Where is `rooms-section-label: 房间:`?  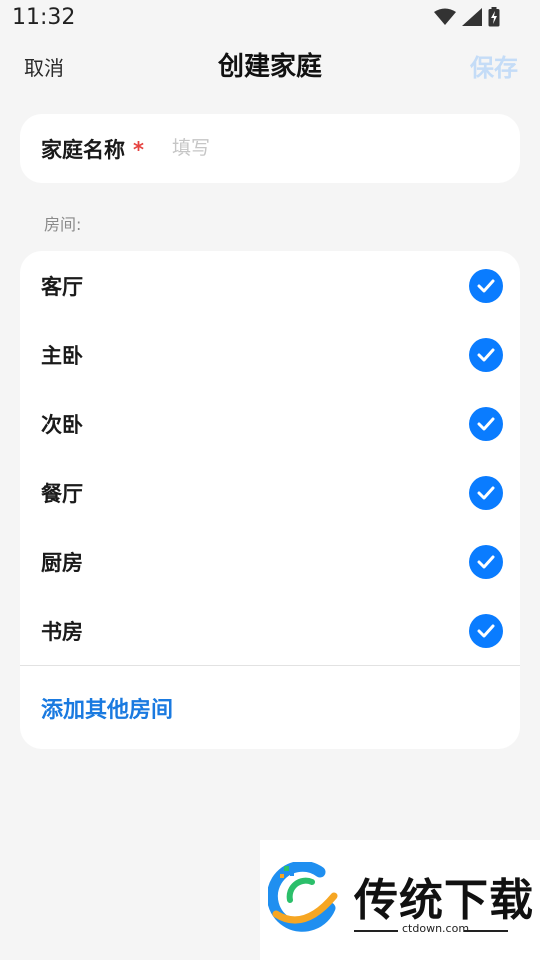
rooms-section-label: 房间: is located at coordinates (63, 224).